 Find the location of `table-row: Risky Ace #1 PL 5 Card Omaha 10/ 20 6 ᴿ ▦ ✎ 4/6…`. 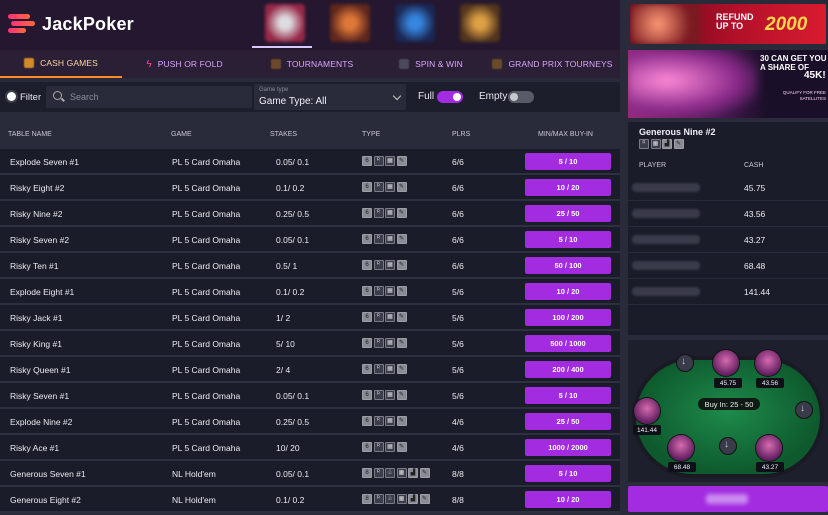

table-row: Risky Ace #1 PL 5 Card Omaha 10/ 20 6 ᴿ ▦ ✎ 4/6… is located at coordinates (310, 448).